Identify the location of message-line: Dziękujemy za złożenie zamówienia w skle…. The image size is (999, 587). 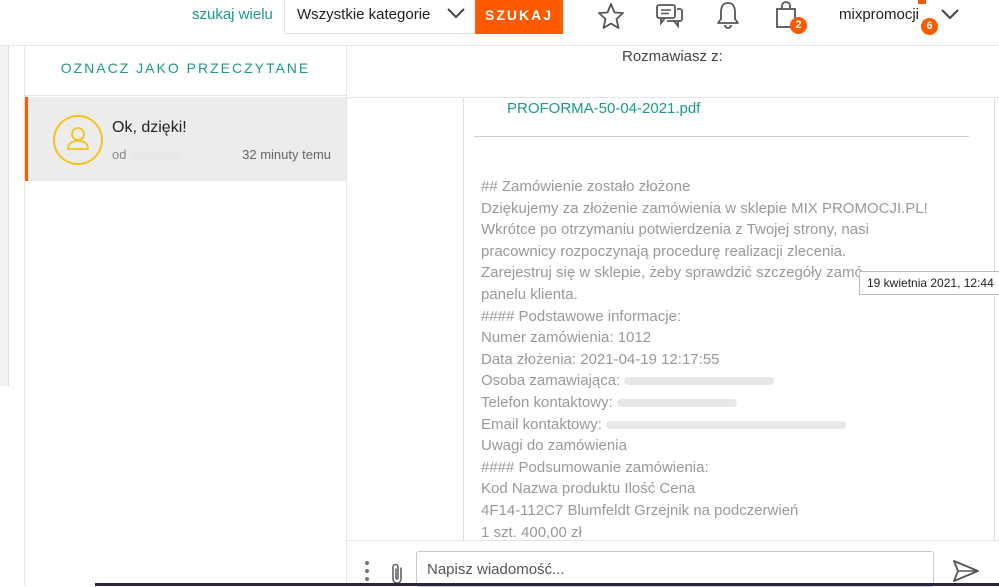
(704, 208).